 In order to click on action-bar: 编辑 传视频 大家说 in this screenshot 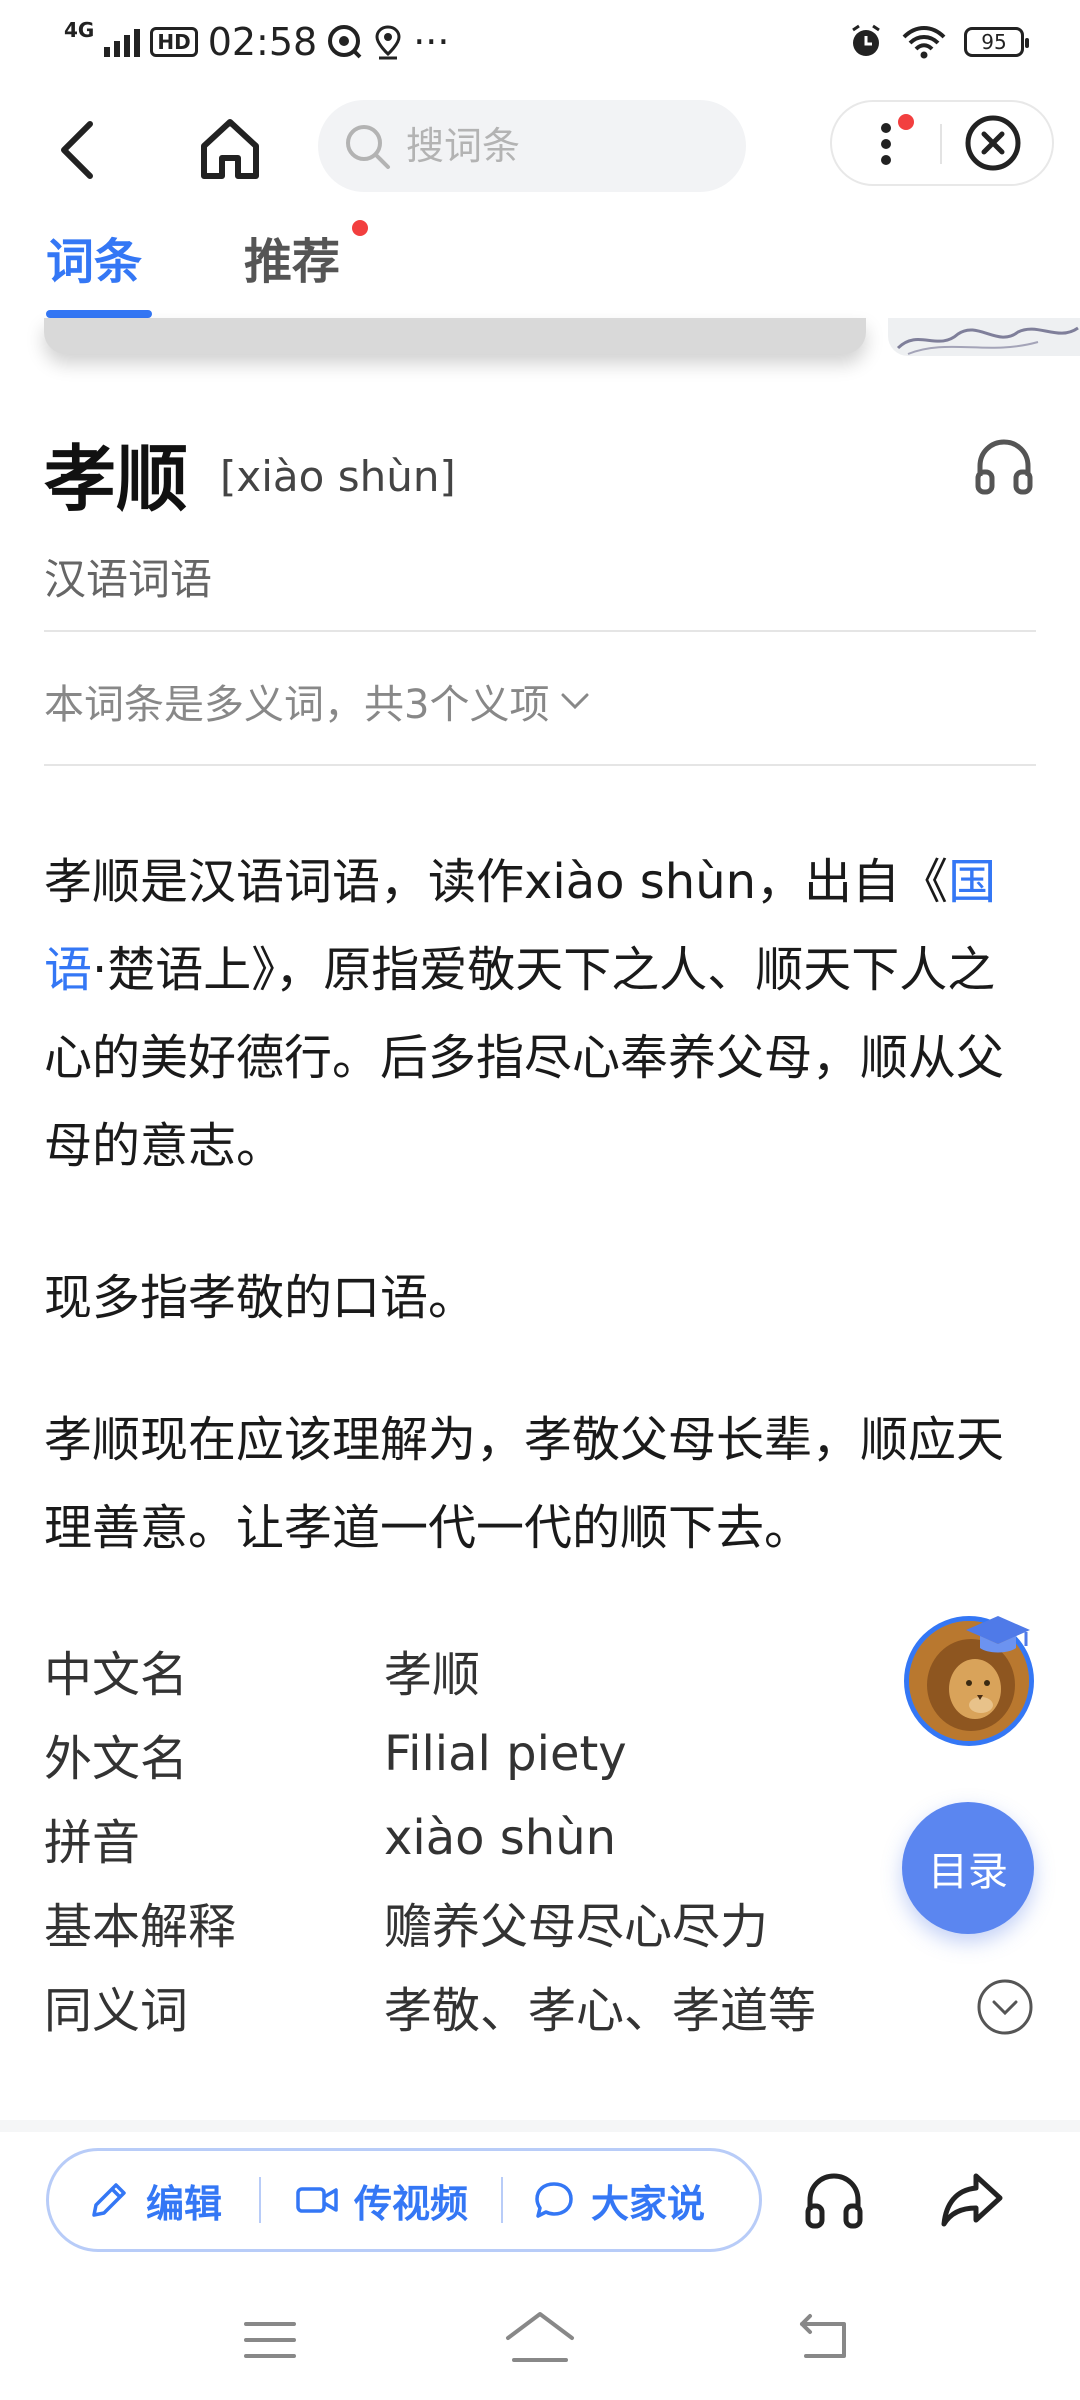, I will do `click(404, 2200)`.